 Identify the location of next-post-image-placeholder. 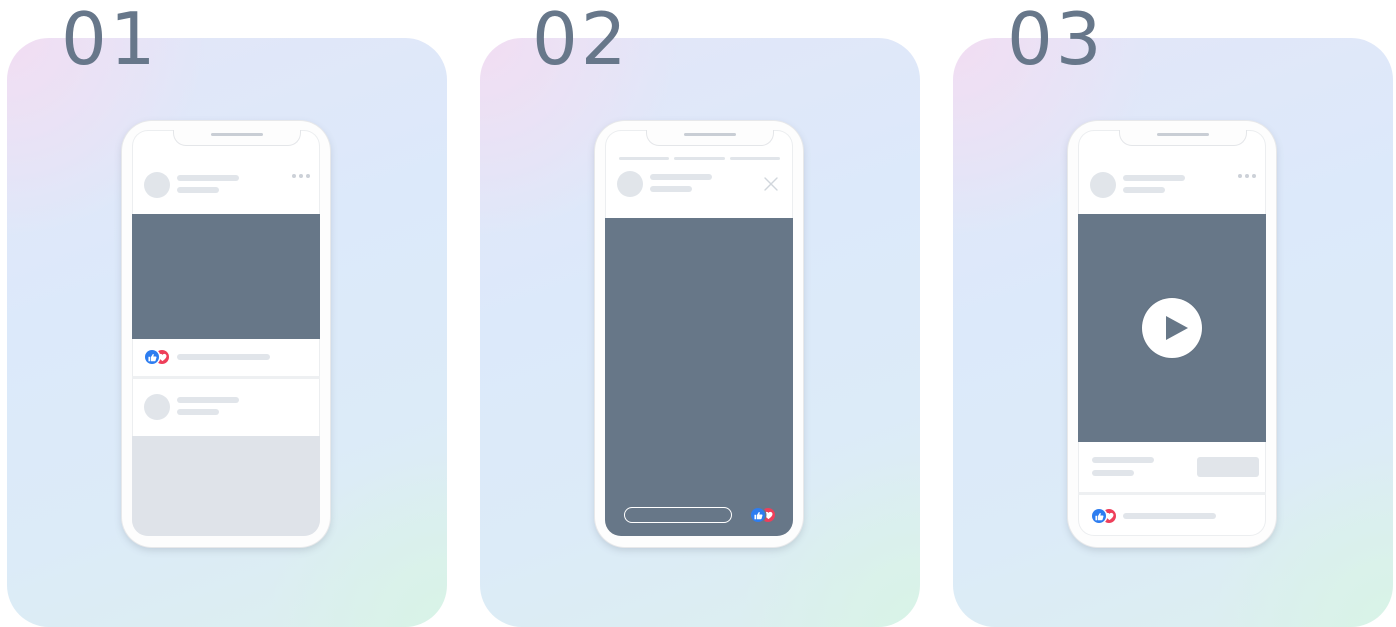
(226, 486).